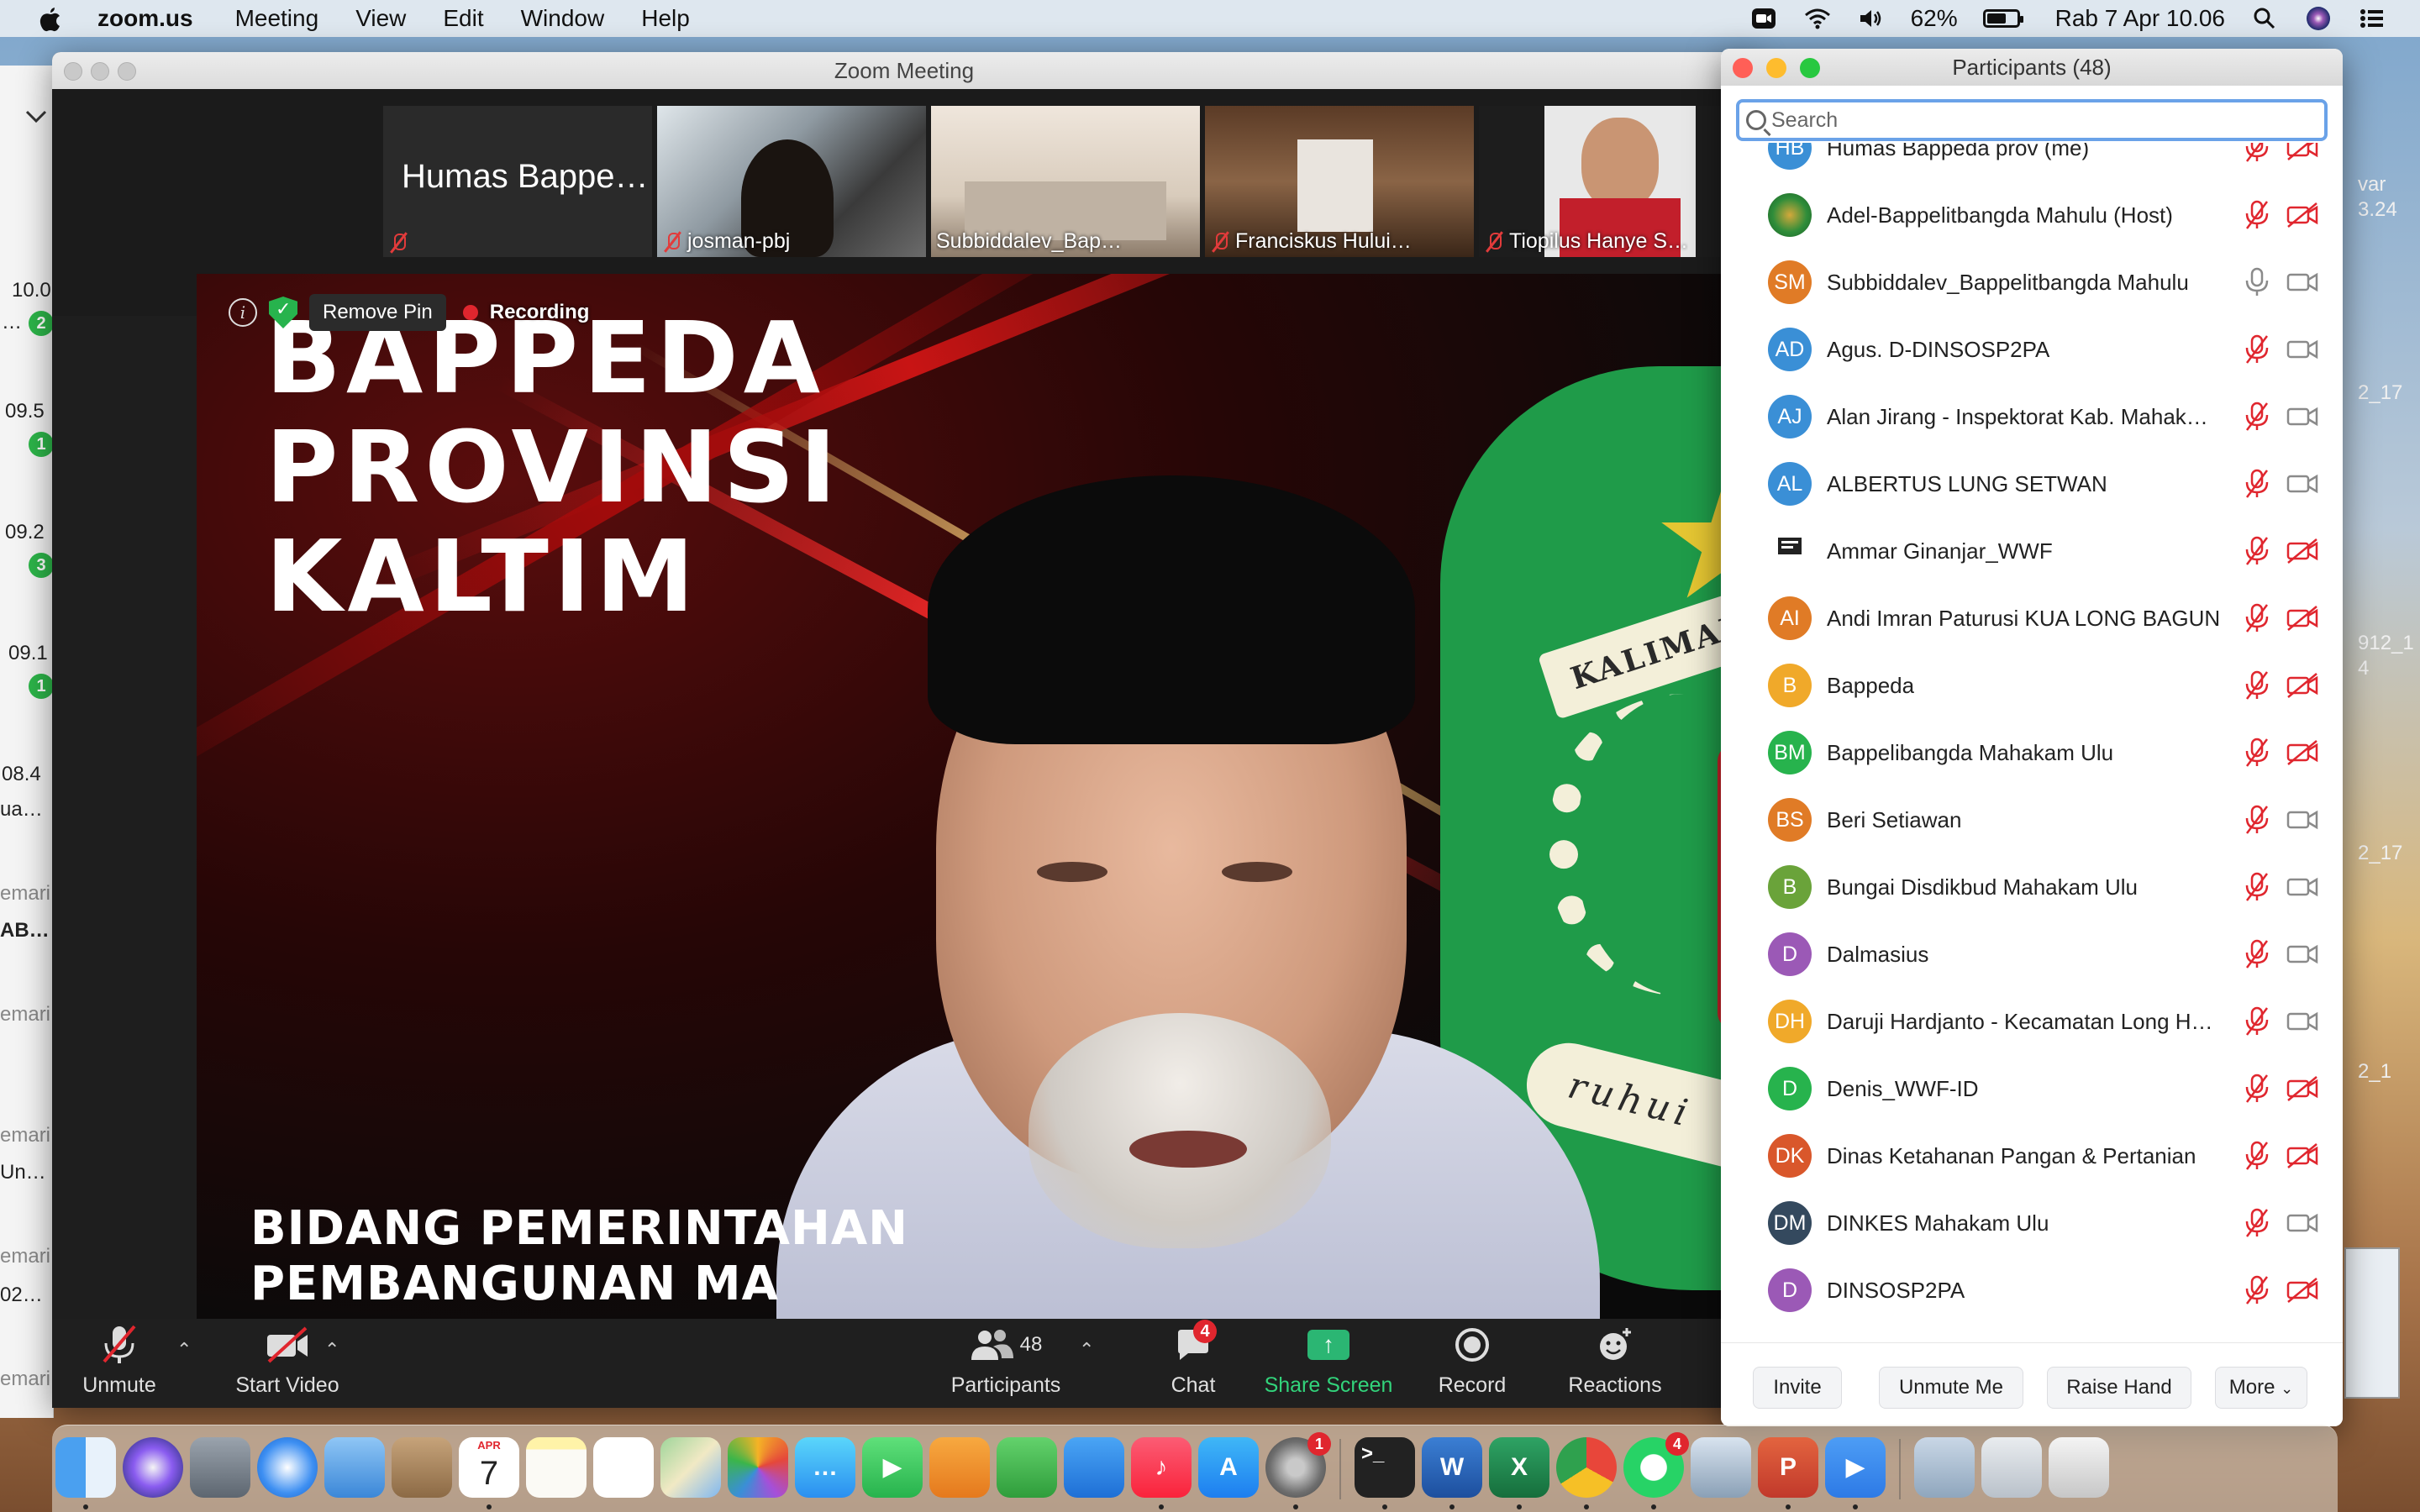 The width and height of the screenshot is (2420, 1512). I want to click on invite-button: Invite, so click(1798, 1388).